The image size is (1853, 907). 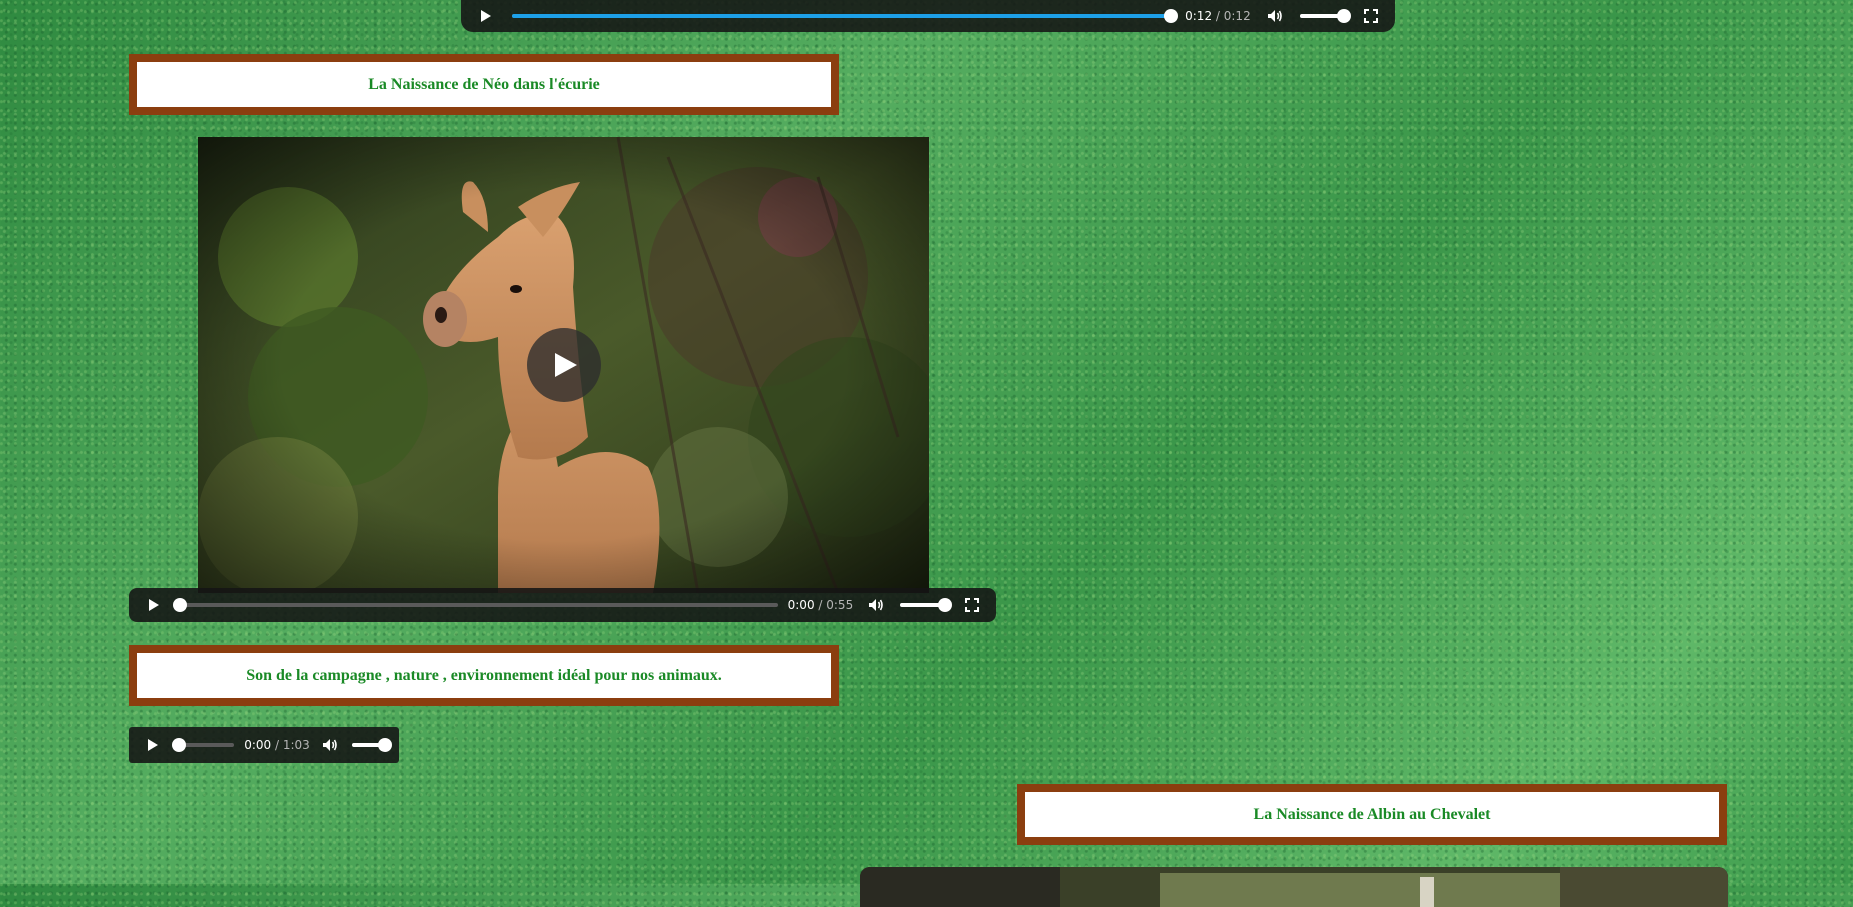 I want to click on neo-volume-slider, so click(x=926, y=605).